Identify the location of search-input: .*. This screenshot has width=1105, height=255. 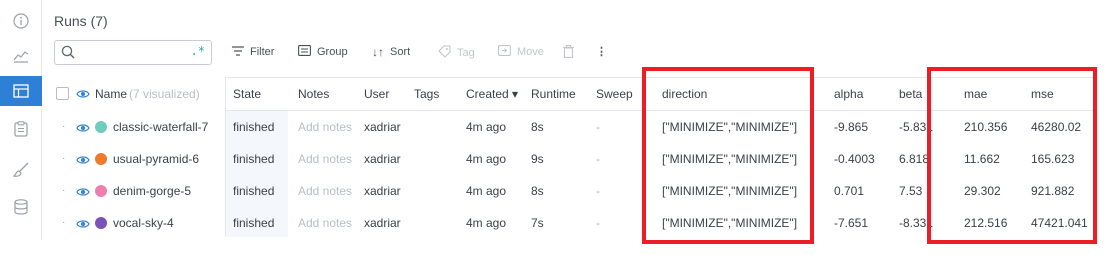
(133, 52).